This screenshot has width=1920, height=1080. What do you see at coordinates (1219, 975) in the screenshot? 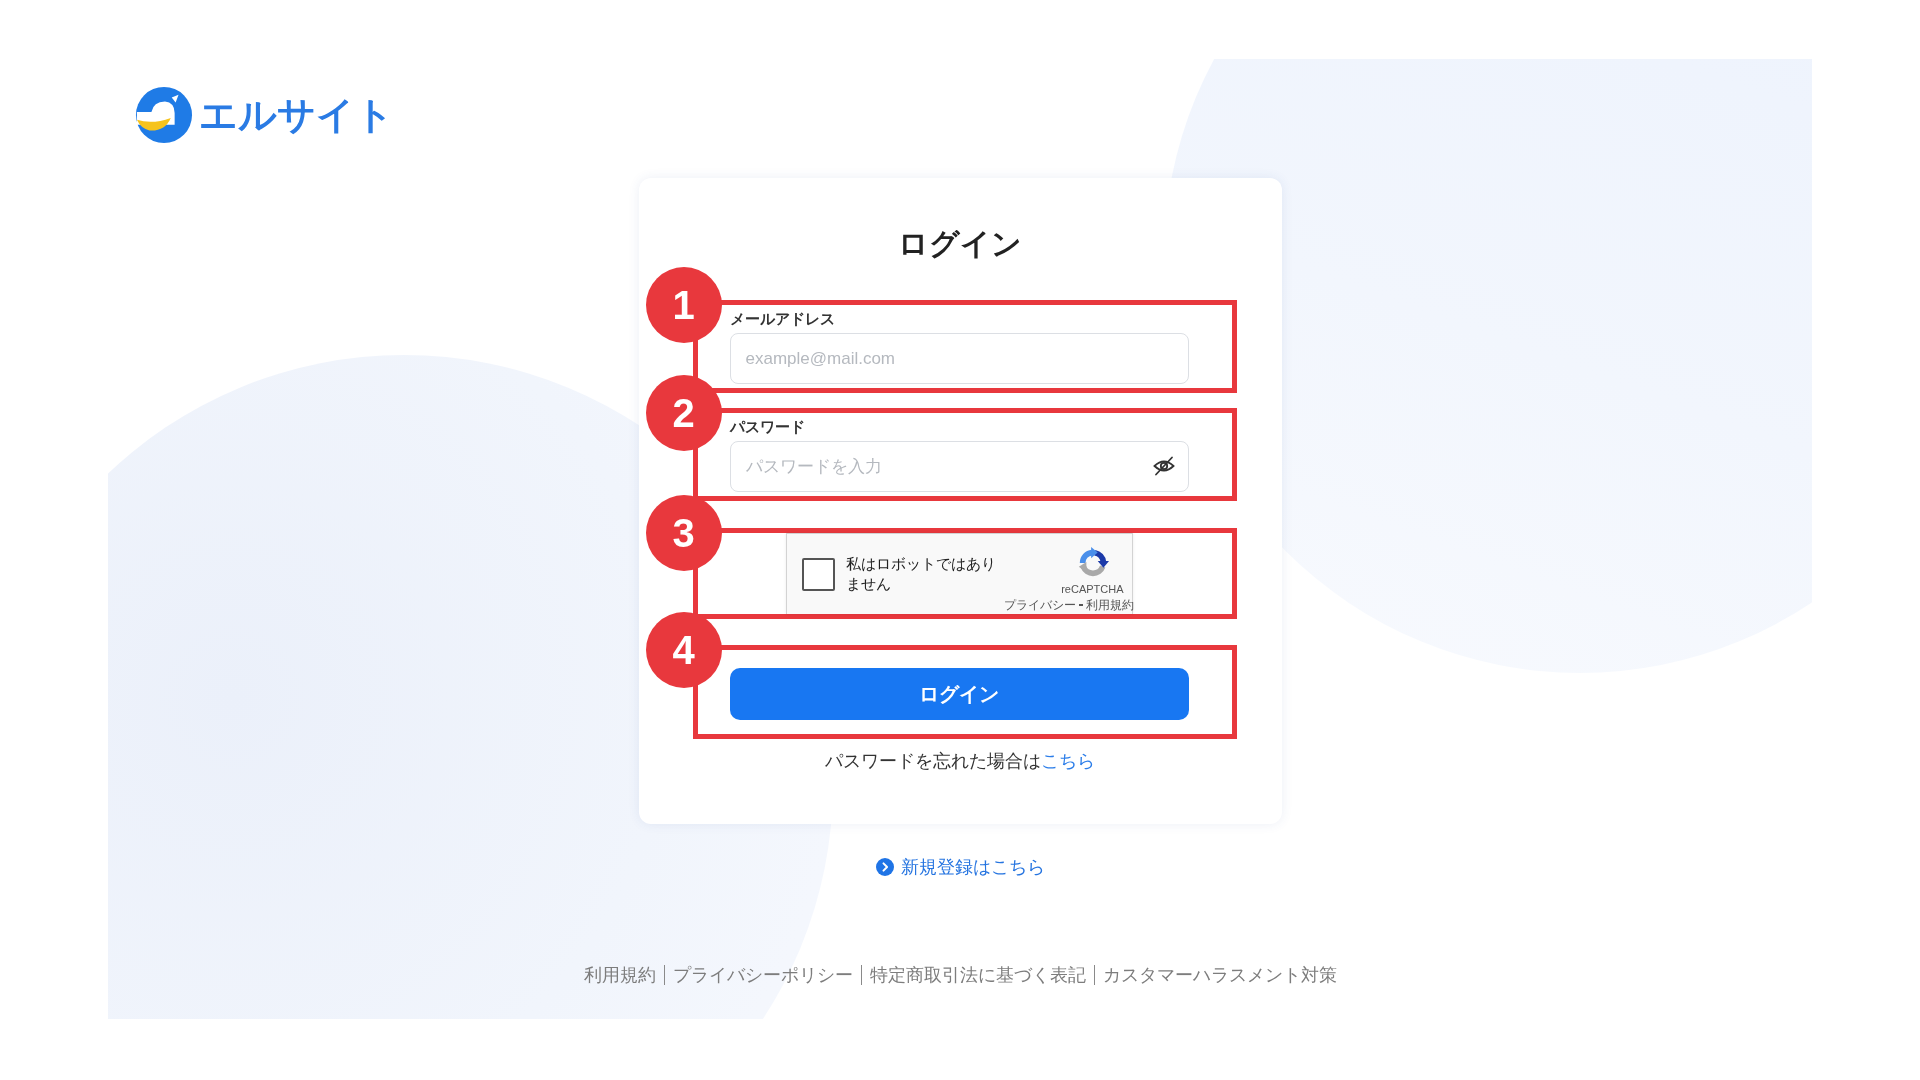
I see `footer-link: カスタマーハラスメント対策` at bounding box center [1219, 975].